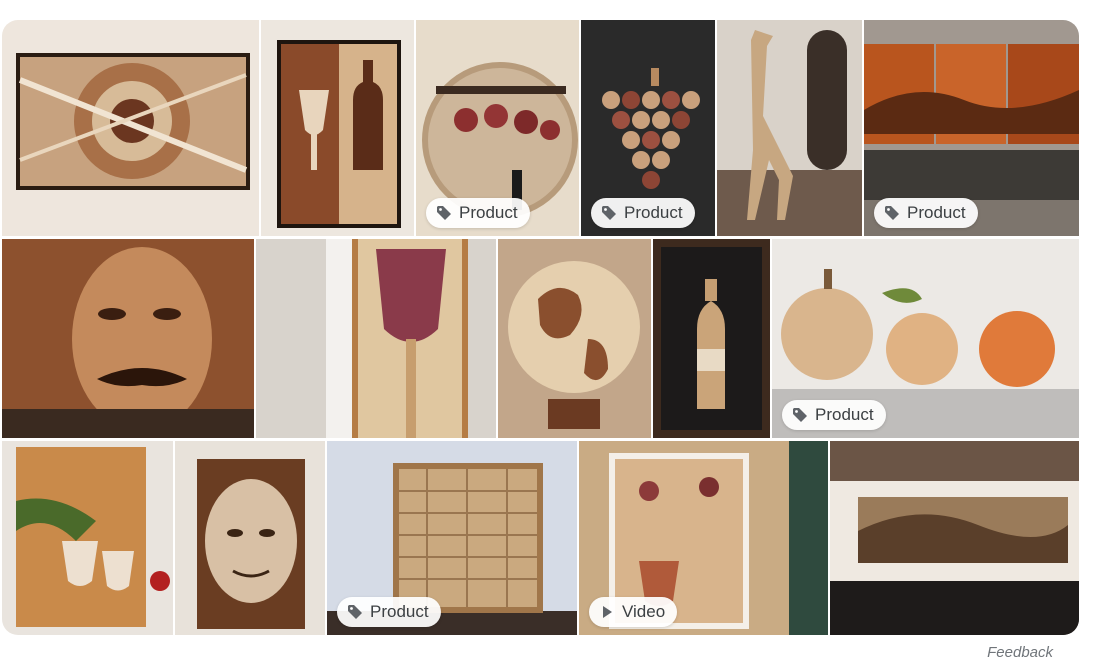 This screenshot has height=661, width=1101. Describe the element at coordinates (644, 611) in the screenshot. I see `badge-label: Video` at that location.